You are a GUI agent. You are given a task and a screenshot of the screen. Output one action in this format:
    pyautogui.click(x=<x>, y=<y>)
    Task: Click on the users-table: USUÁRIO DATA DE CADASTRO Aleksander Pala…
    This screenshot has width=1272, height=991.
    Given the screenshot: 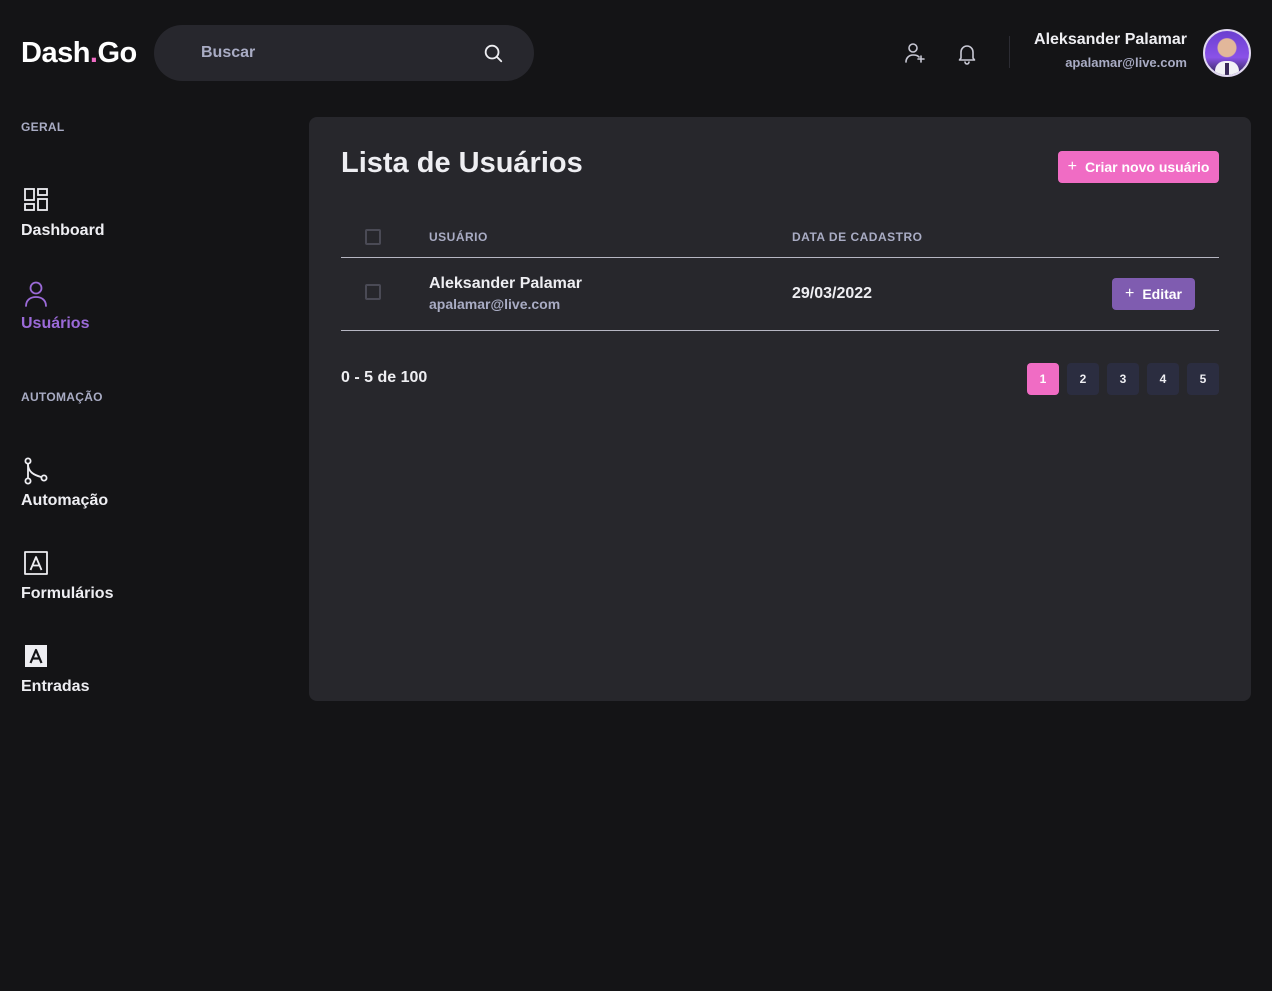 What is the action you would take?
    pyautogui.click(x=780, y=274)
    